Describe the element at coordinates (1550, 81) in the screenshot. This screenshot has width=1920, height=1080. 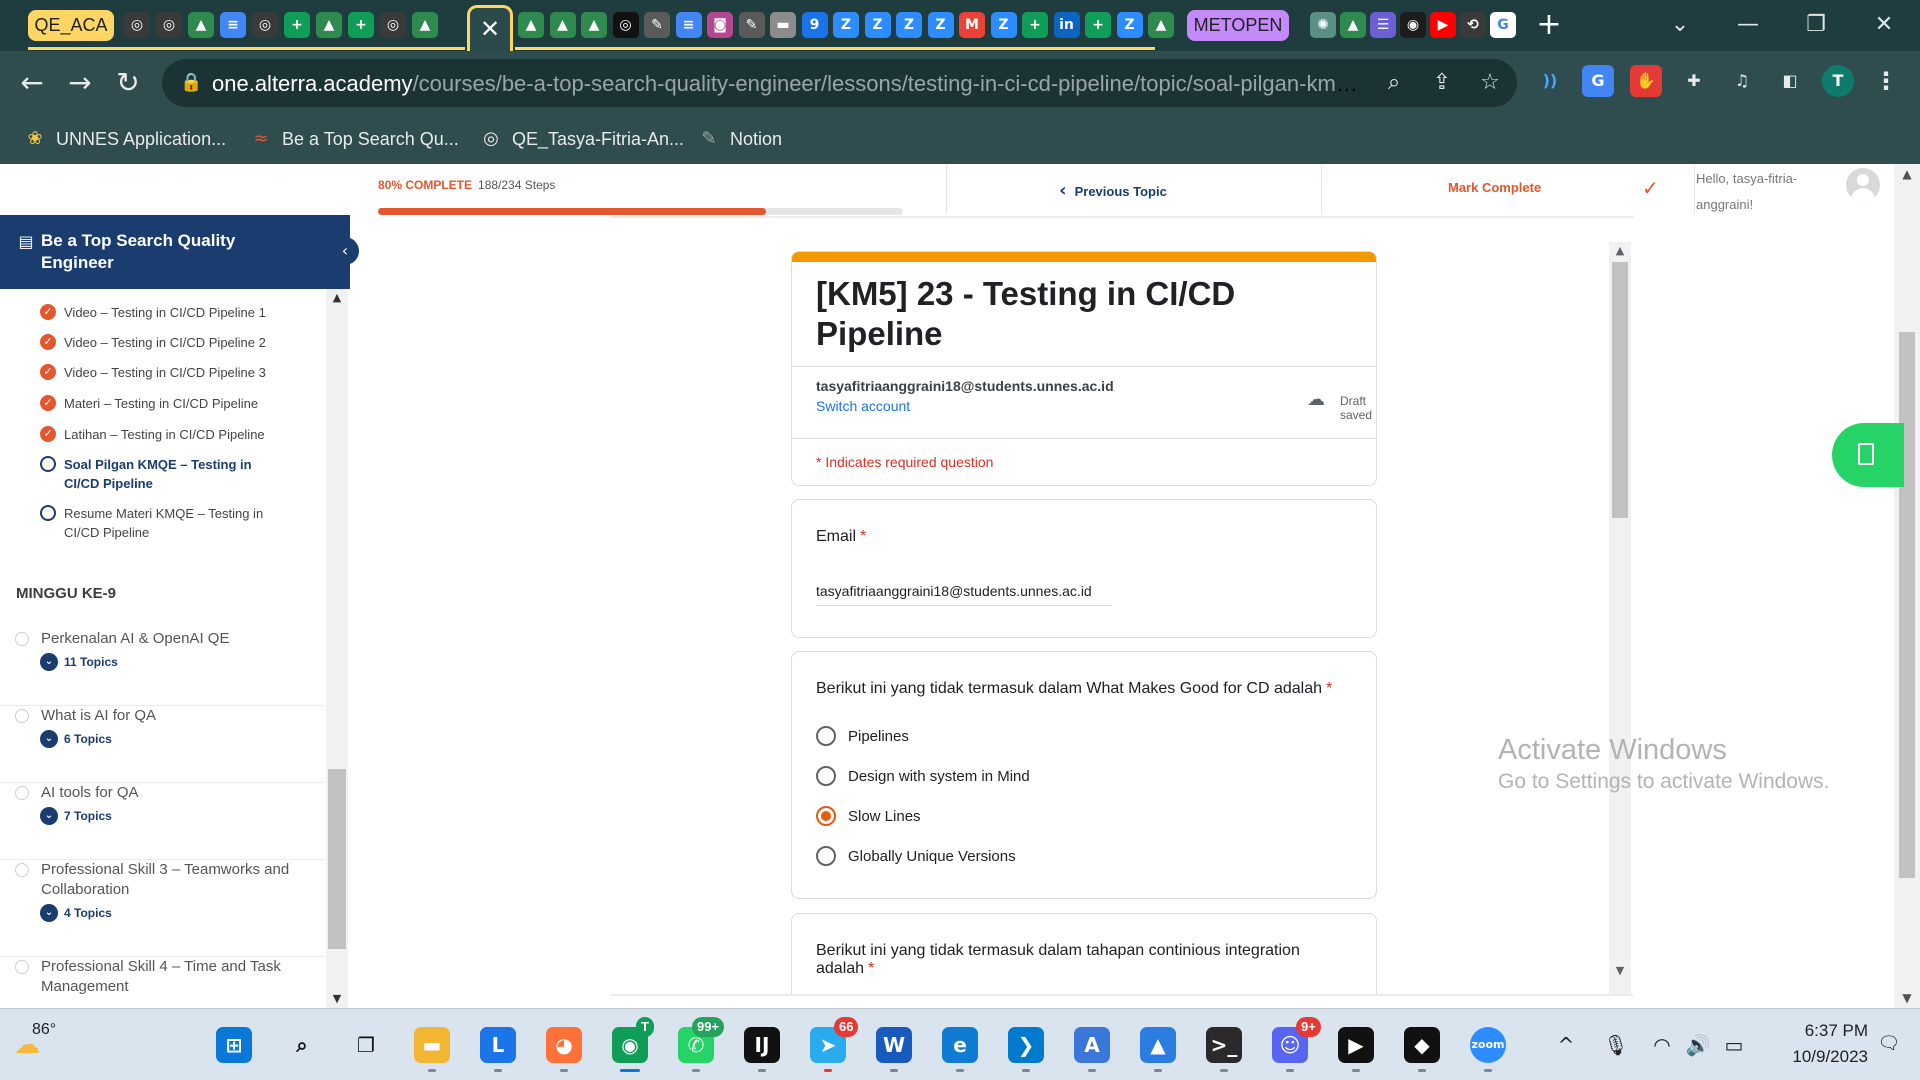
I see `read-aloud-icon: ))` at that location.